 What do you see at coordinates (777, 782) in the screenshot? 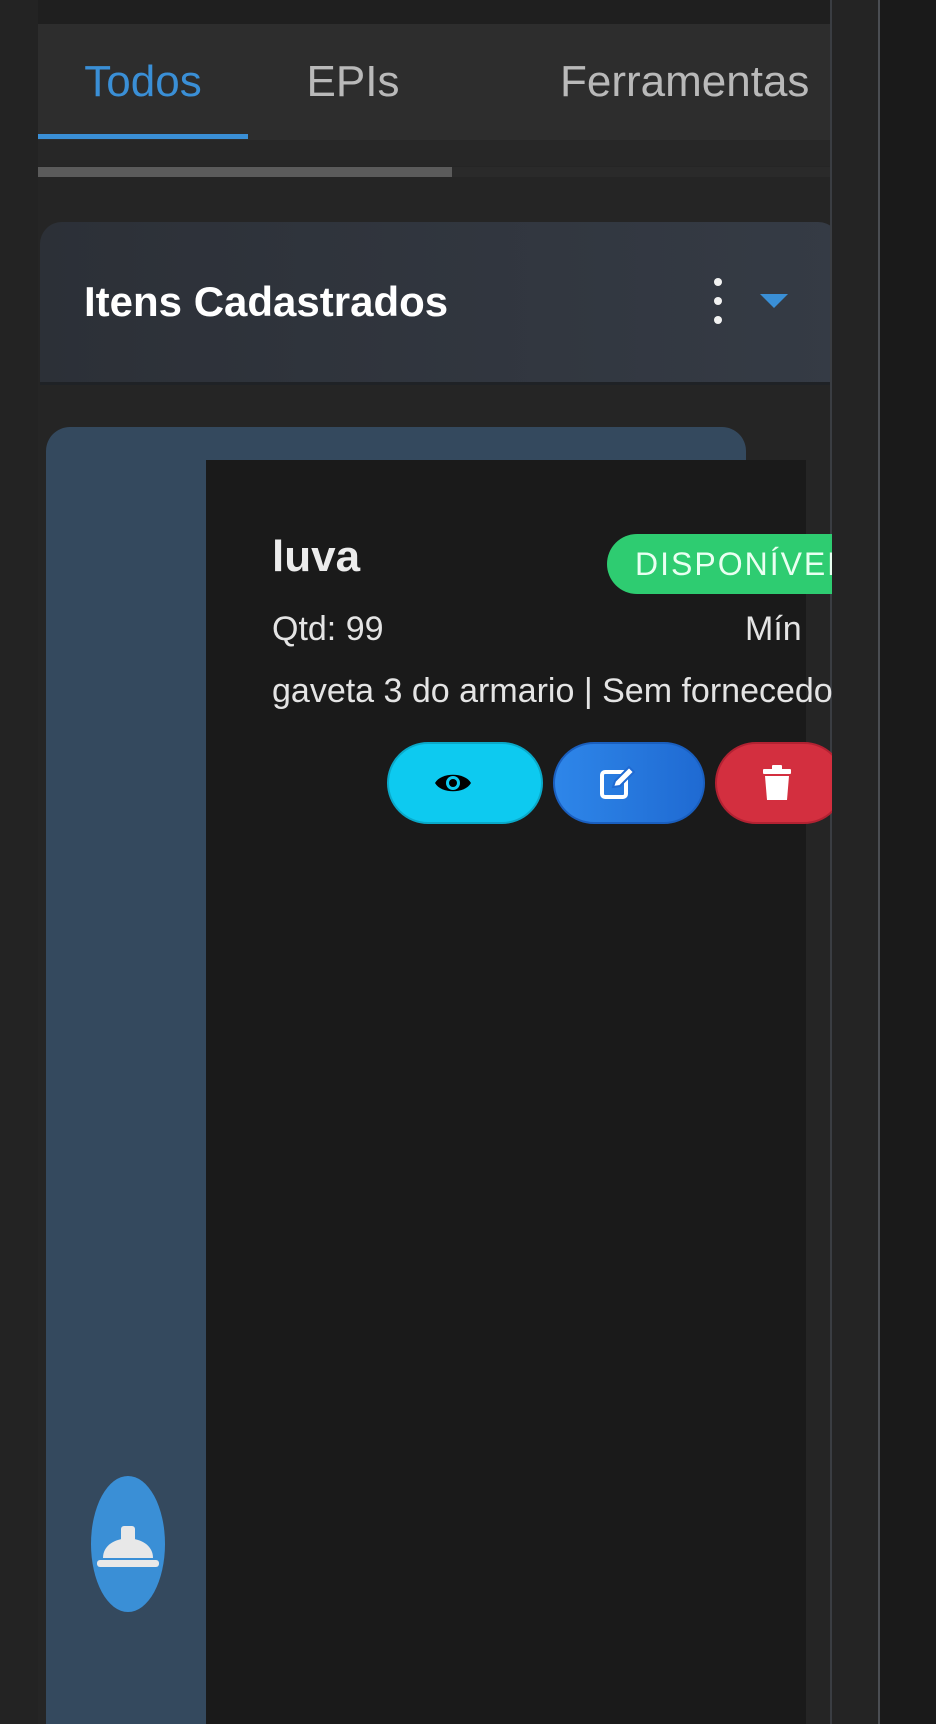
I see `trash-icon` at bounding box center [777, 782].